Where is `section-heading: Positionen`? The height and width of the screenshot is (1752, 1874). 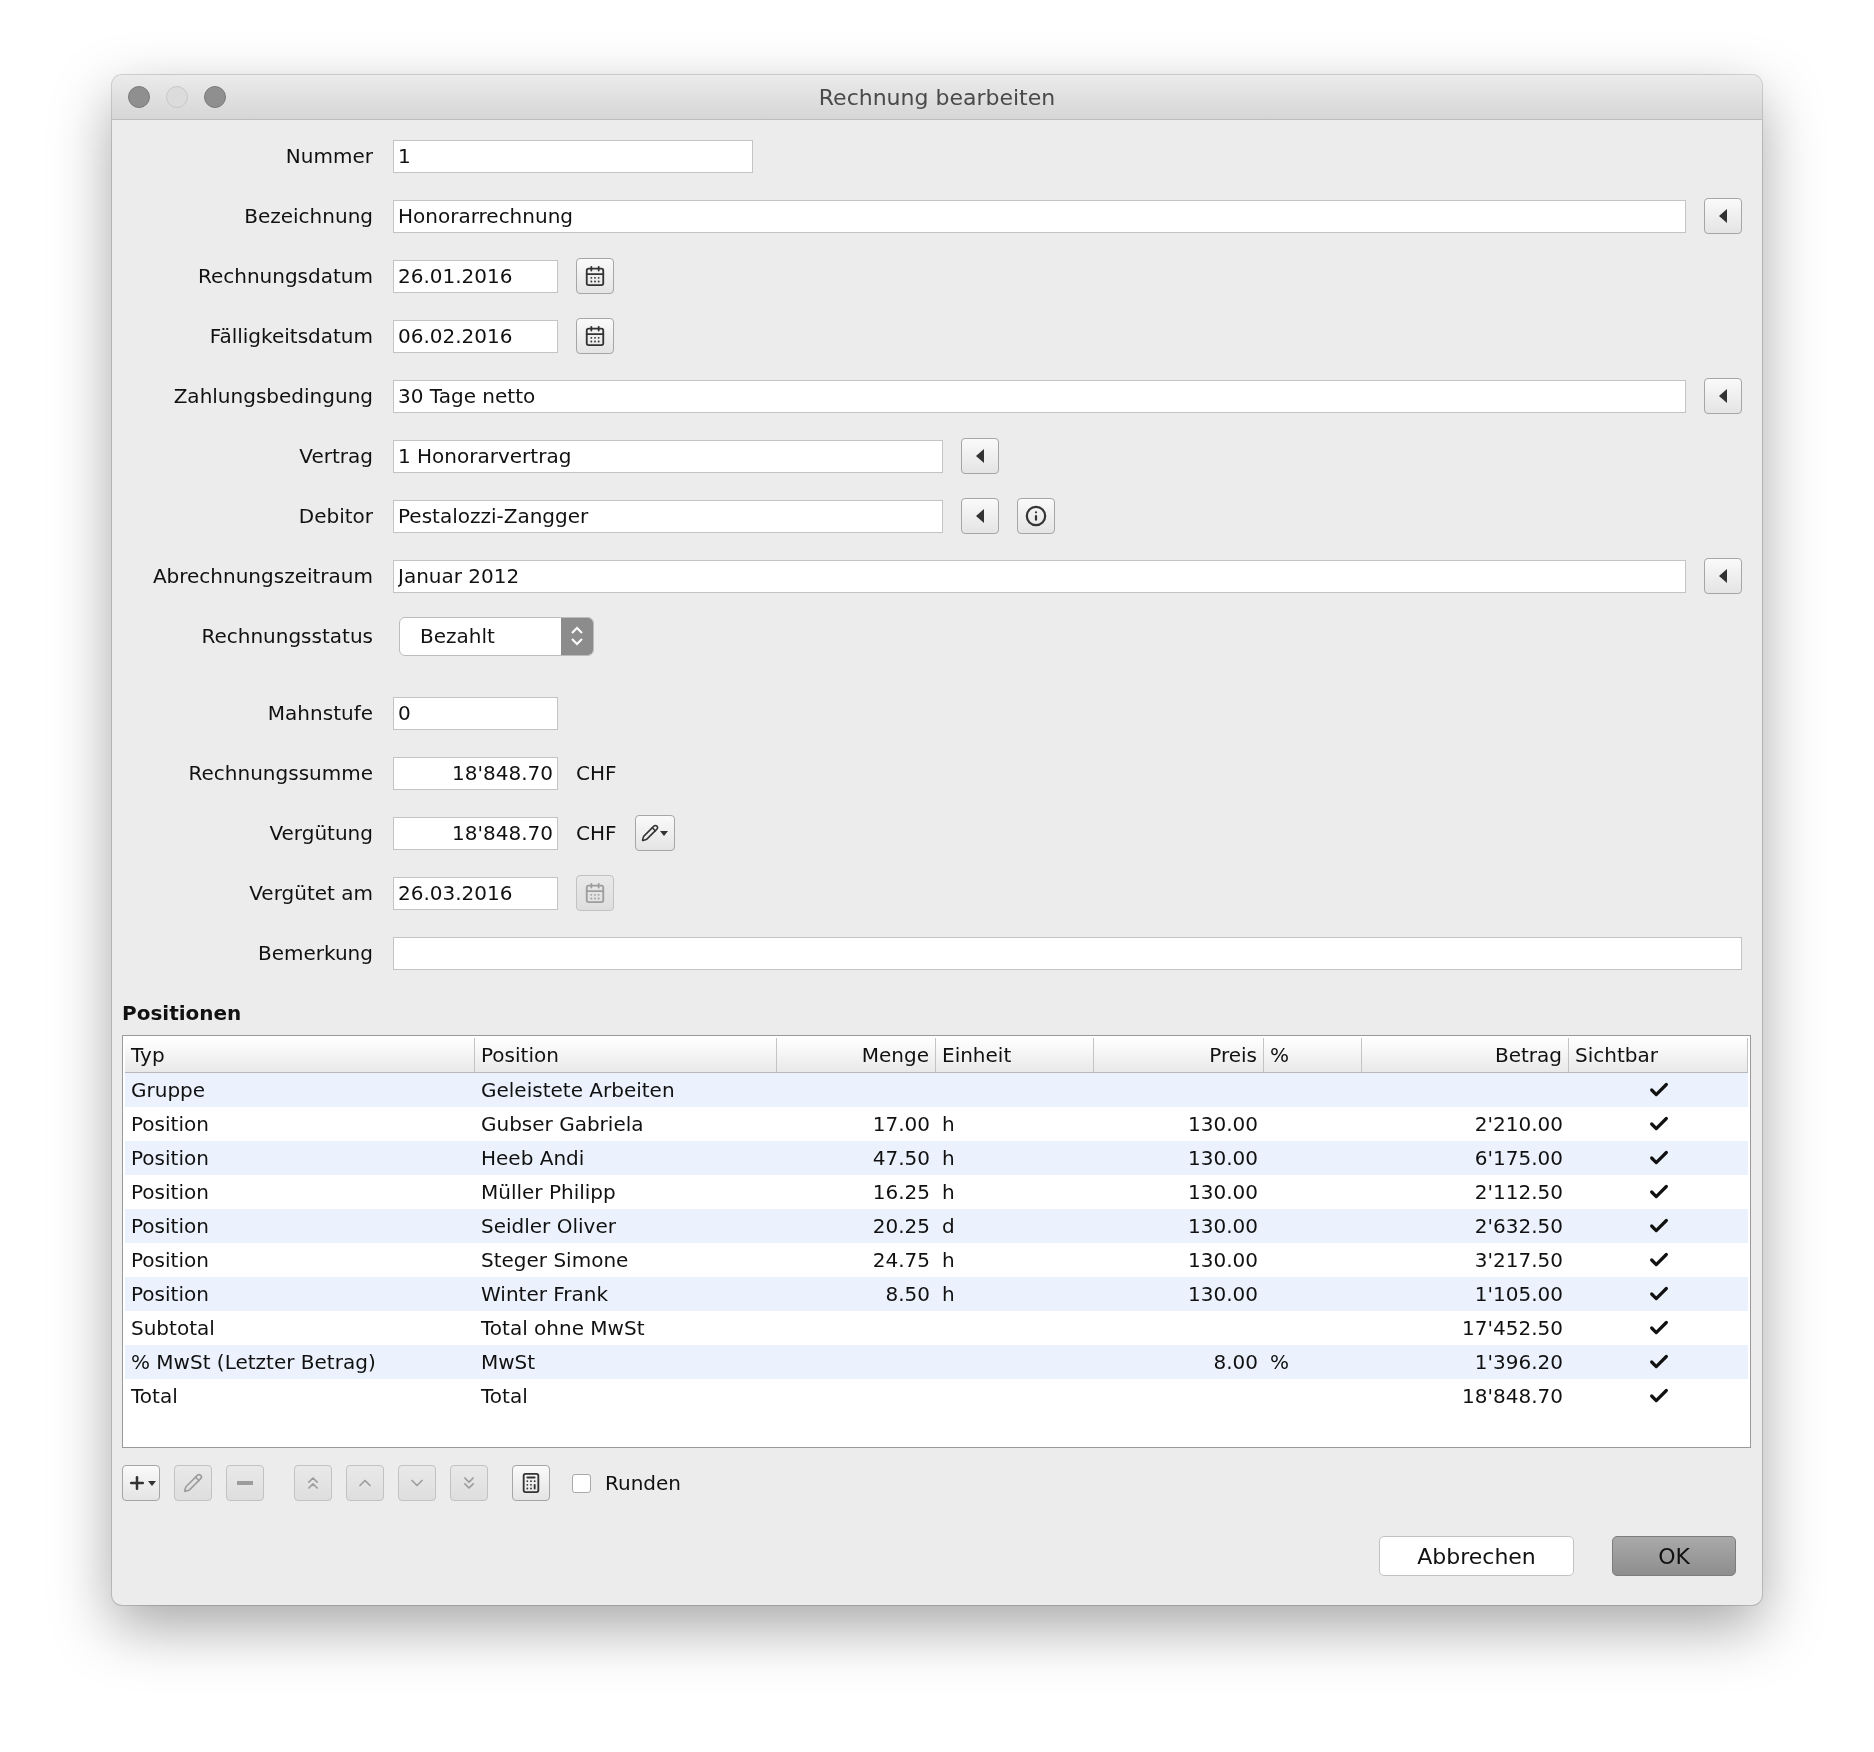
section-heading: Positionen is located at coordinates (182, 1014).